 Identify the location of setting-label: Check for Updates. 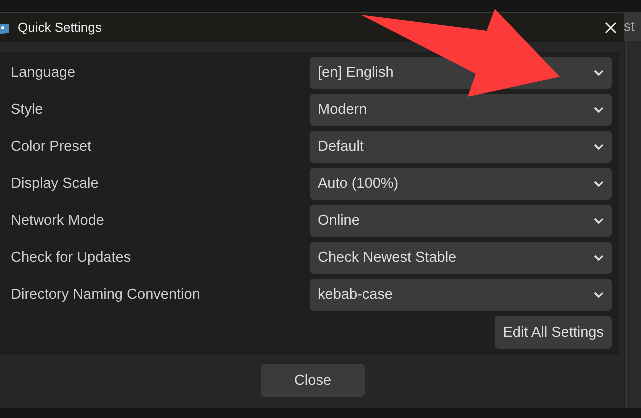
(71, 258).